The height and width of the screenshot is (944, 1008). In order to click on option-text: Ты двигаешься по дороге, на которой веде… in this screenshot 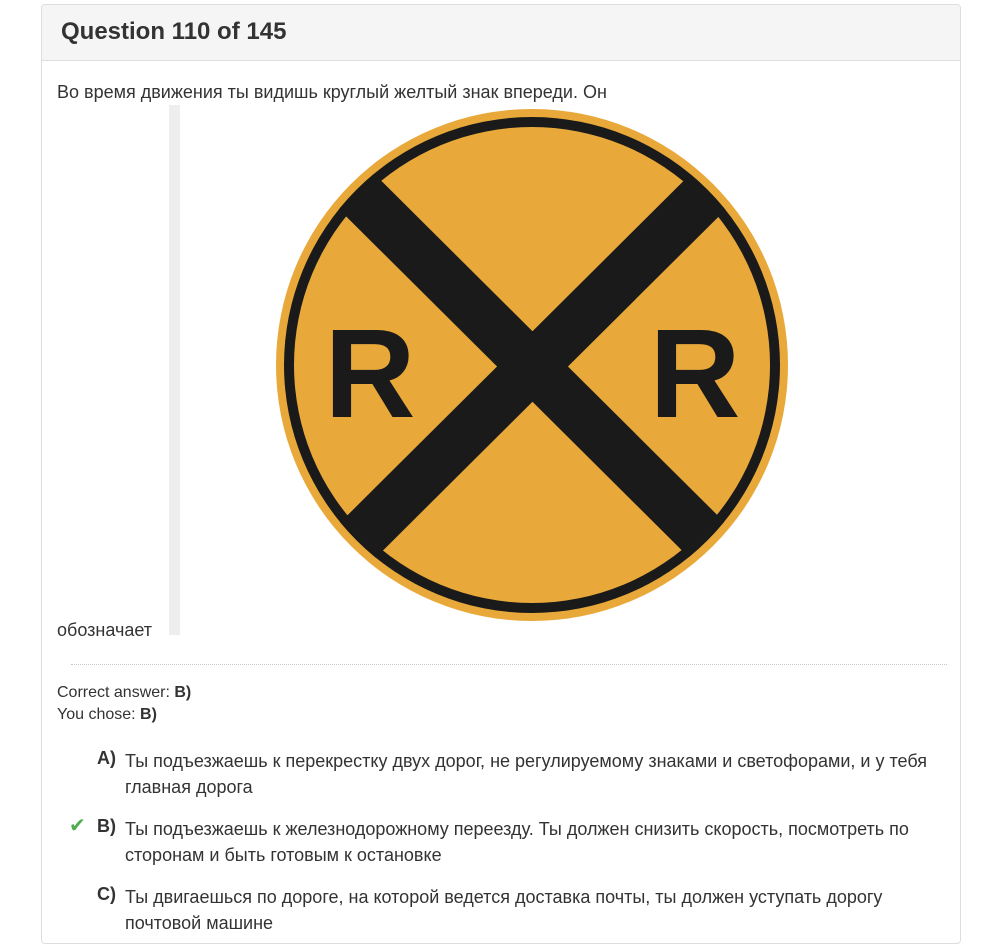, I will do `click(504, 910)`.